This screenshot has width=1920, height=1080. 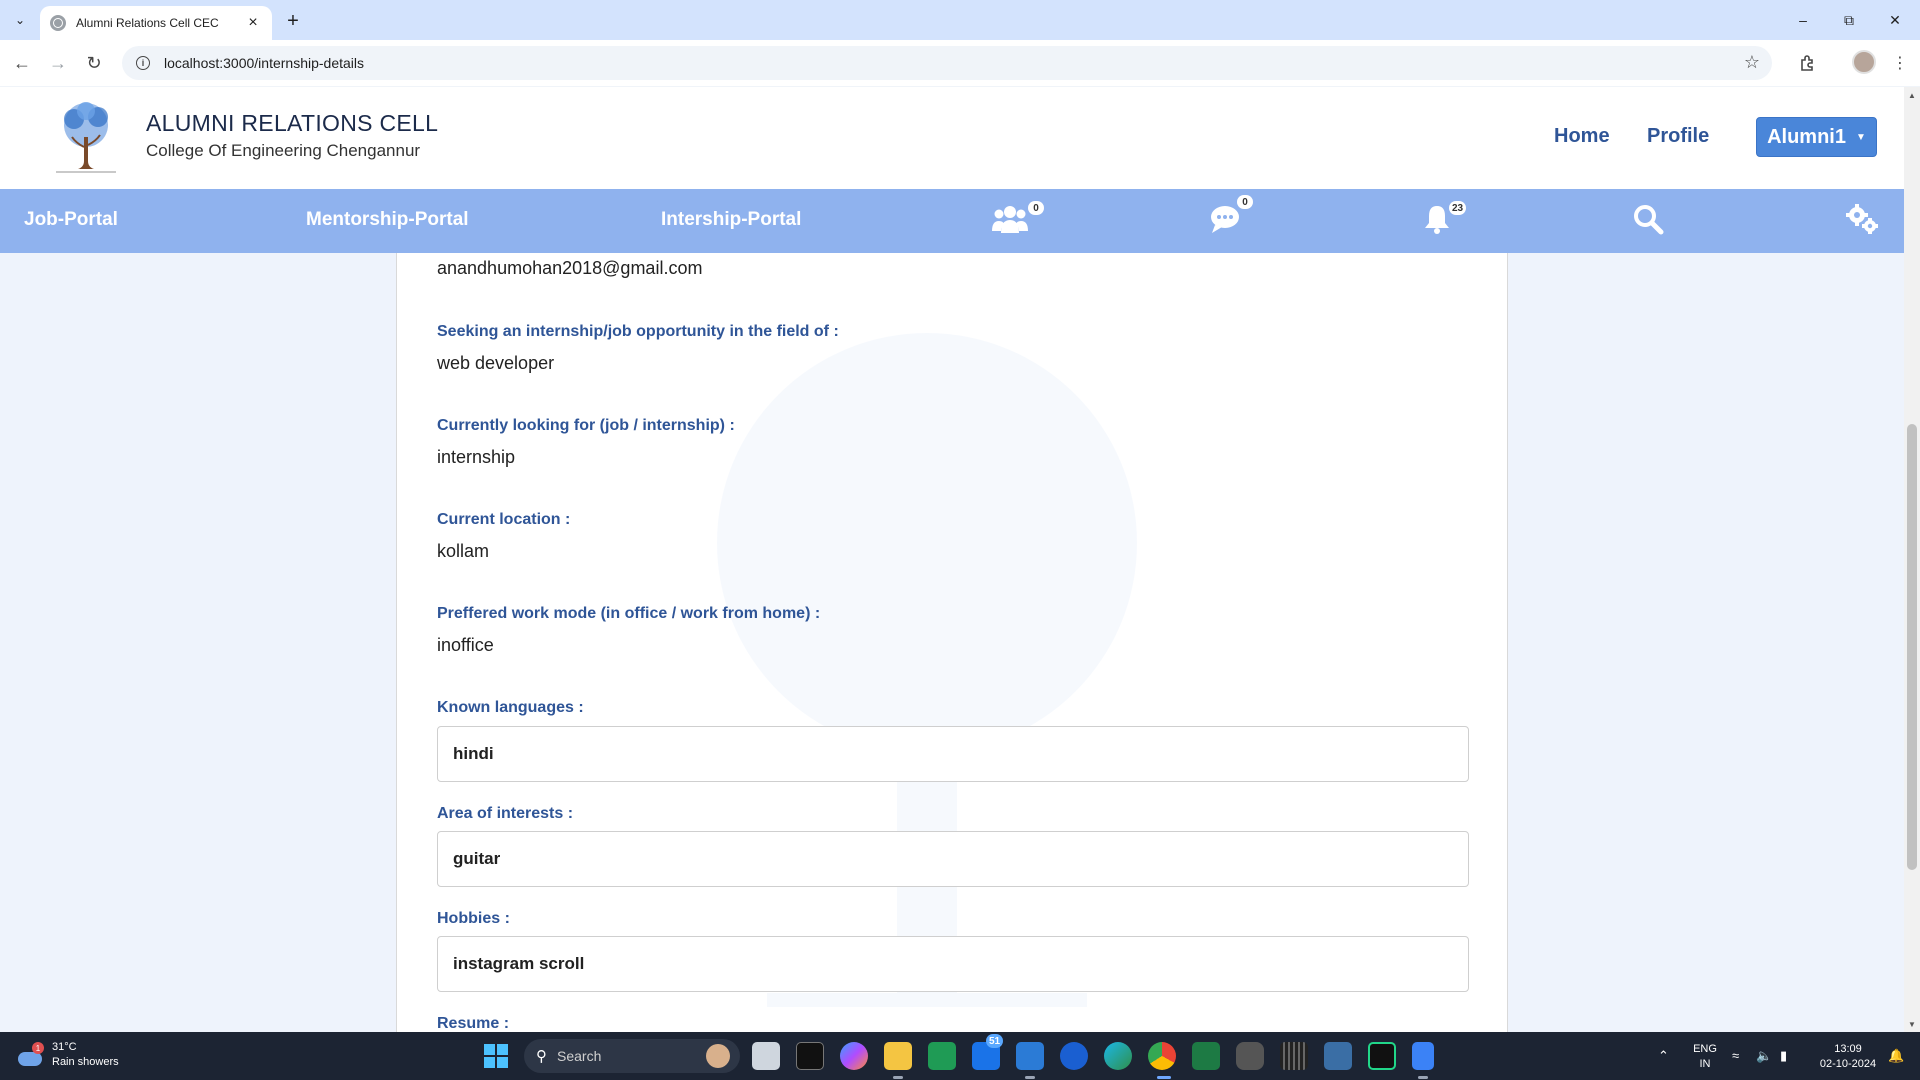 What do you see at coordinates (1803, 20) in the screenshot?
I see `minimize-icon: –` at bounding box center [1803, 20].